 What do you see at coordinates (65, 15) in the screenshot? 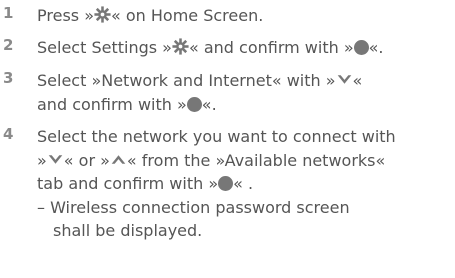
I see `text-run: Press »` at bounding box center [65, 15].